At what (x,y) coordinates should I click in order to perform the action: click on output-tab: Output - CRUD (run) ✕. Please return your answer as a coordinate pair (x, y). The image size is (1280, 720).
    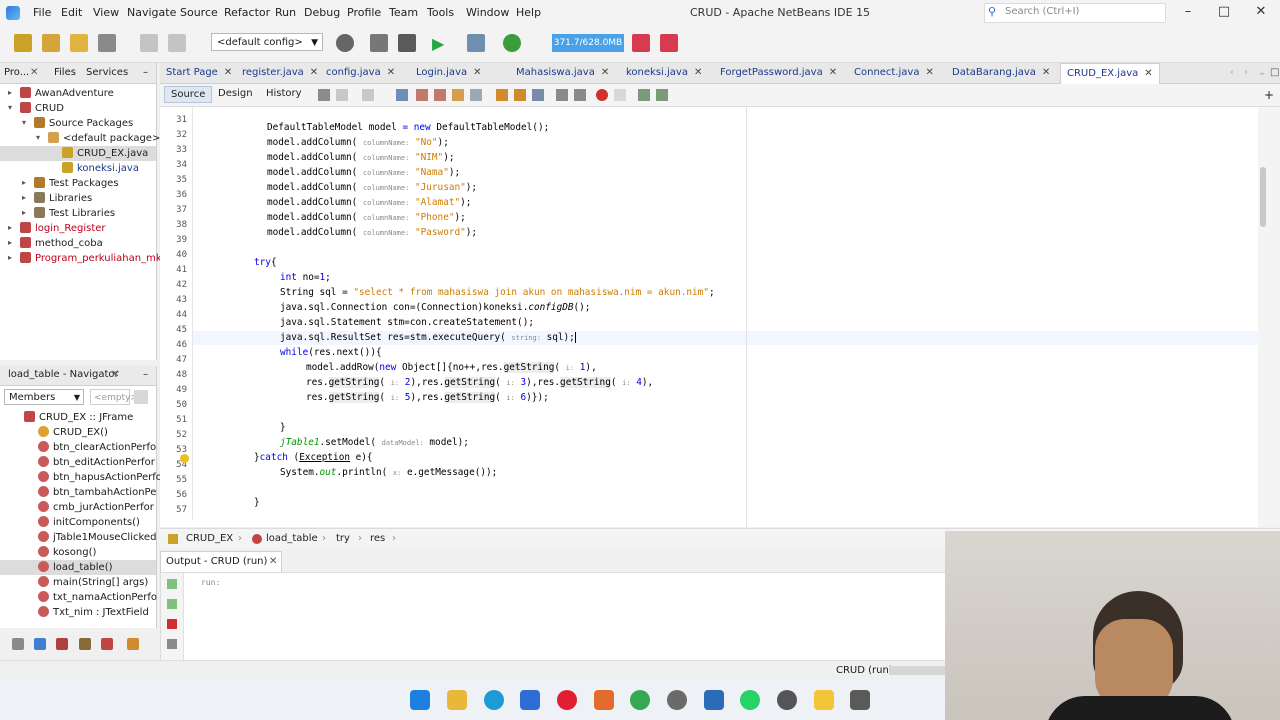
    Looking at the image, I should click on (221, 561).